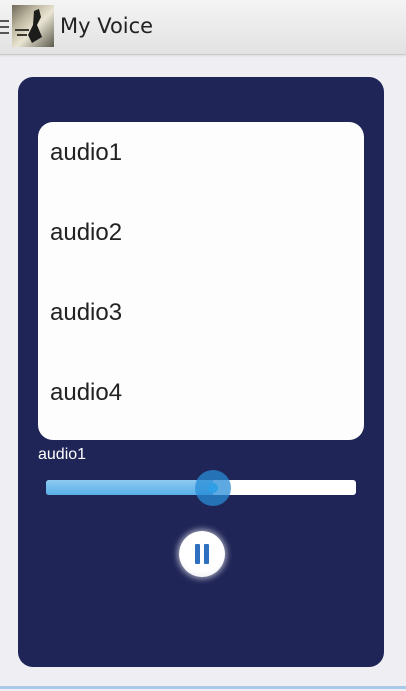 This screenshot has height=691, width=406. What do you see at coordinates (33, 26) in the screenshot?
I see `app-logo-icon` at bounding box center [33, 26].